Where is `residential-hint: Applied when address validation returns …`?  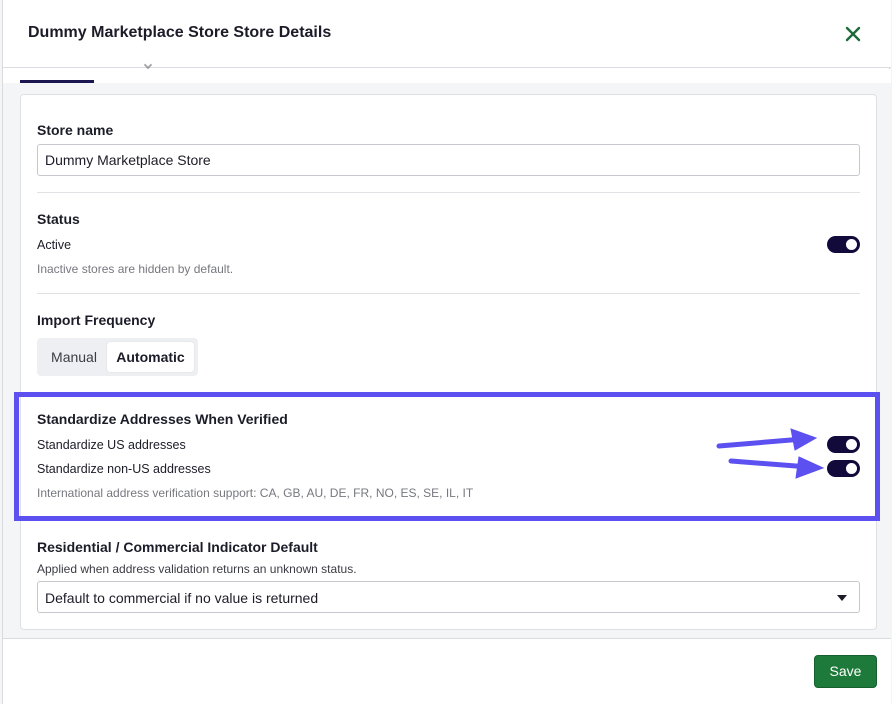
residential-hint: Applied when address validation returns … is located at coordinates (197, 569).